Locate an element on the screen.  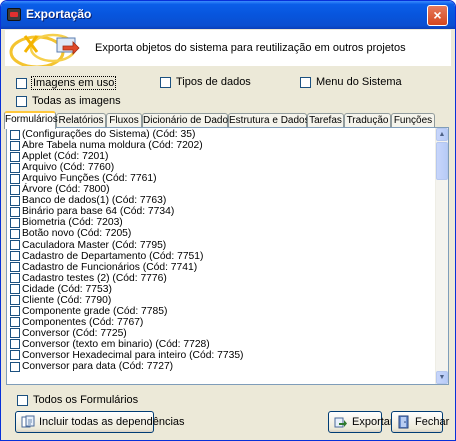
list-item: Conversor (Cód: 7725) is located at coordinates (222, 333).